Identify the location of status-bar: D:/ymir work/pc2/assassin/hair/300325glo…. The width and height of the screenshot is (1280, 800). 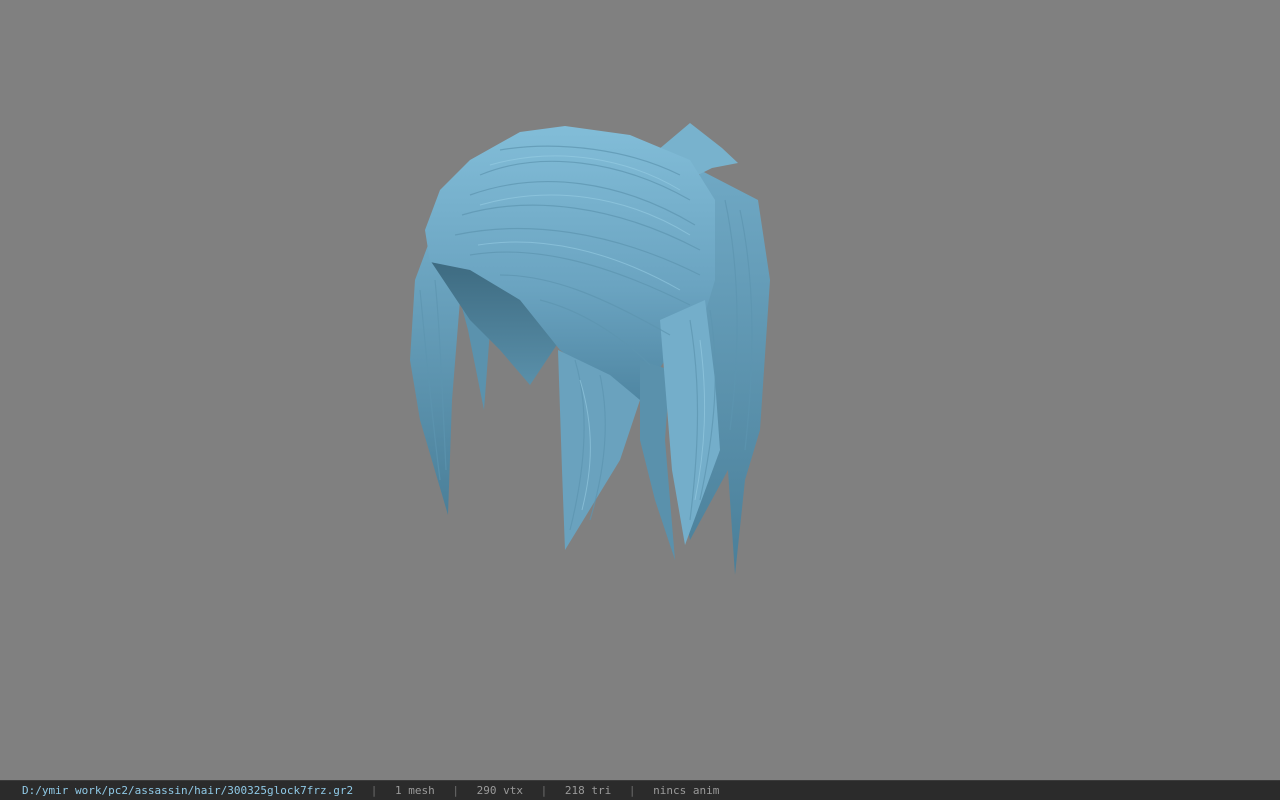
(640, 790).